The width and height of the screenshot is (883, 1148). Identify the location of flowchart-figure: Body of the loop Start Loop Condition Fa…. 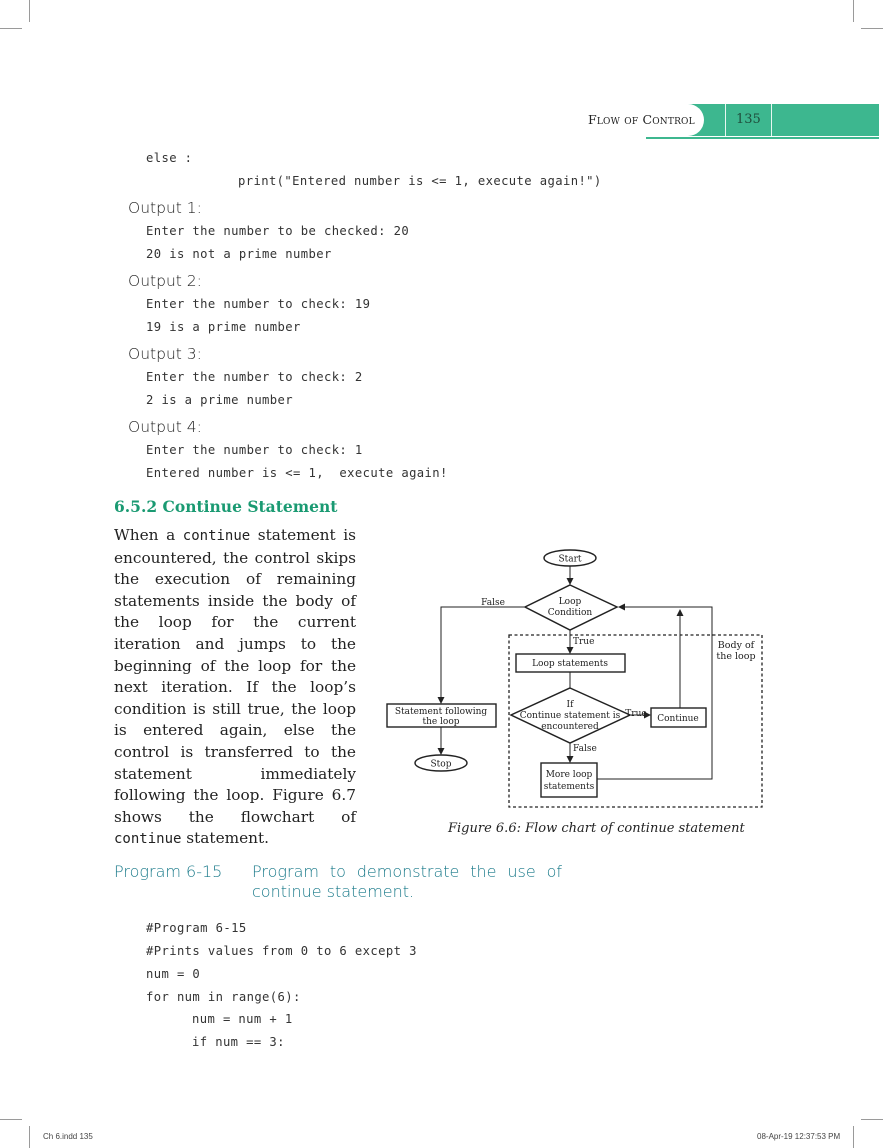
(575, 680).